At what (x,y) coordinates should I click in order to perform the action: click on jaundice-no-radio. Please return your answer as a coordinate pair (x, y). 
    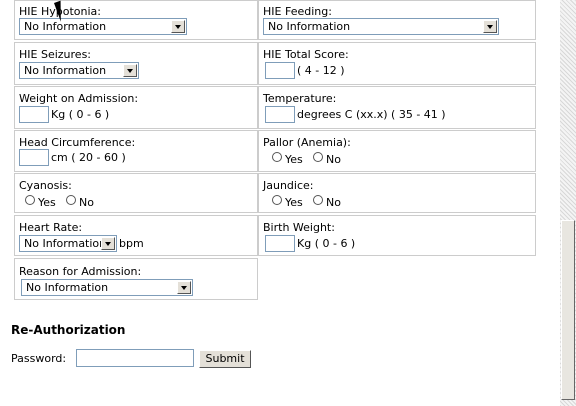
    Looking at the image, I should click on (318, 200).